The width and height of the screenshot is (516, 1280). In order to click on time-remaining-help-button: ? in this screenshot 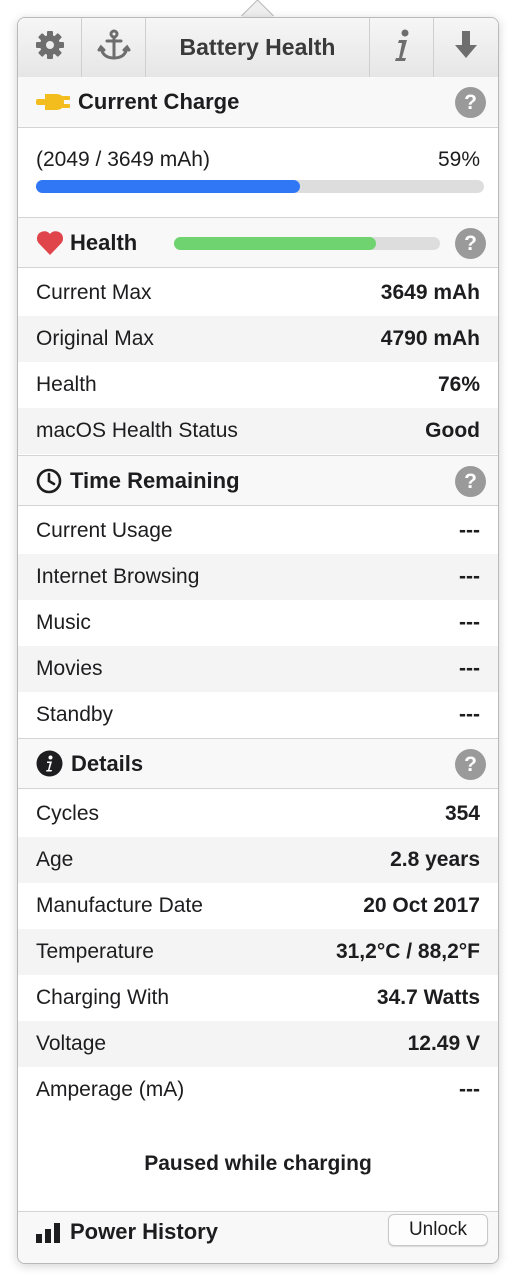, I will do `click(470, 481)`.